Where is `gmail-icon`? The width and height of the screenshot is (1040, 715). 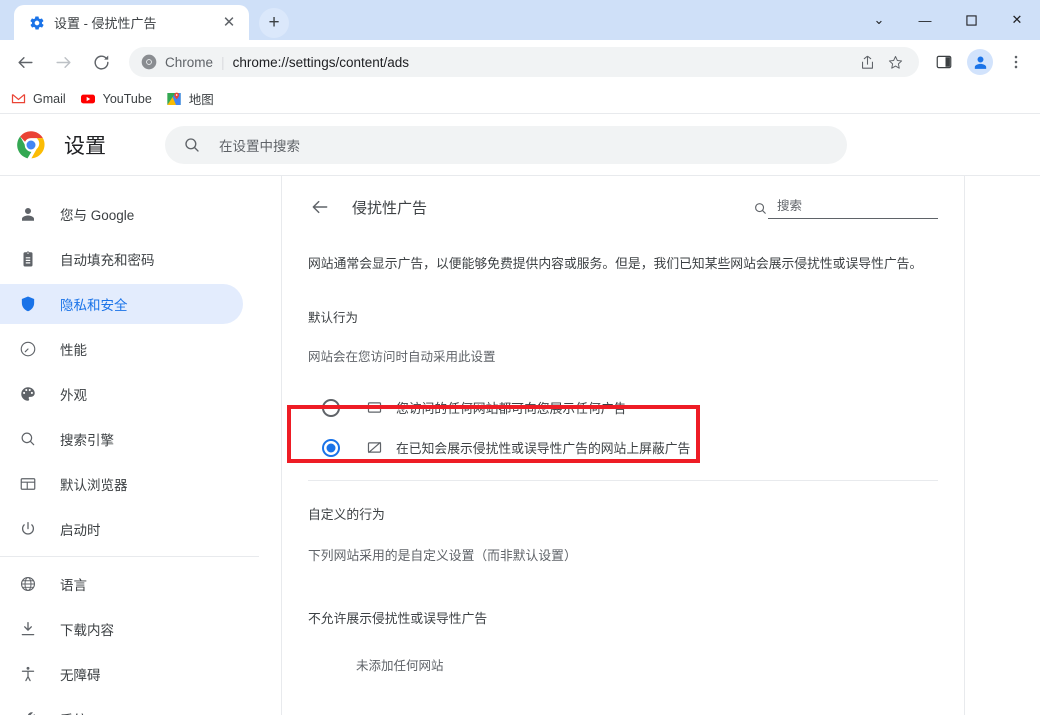
gmail-icon is located at coordinates (18, 99).